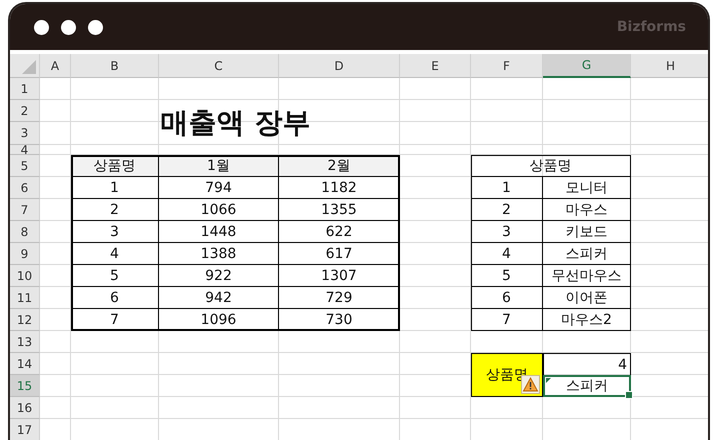  I want to click on column-header: C, so click(219, 66).